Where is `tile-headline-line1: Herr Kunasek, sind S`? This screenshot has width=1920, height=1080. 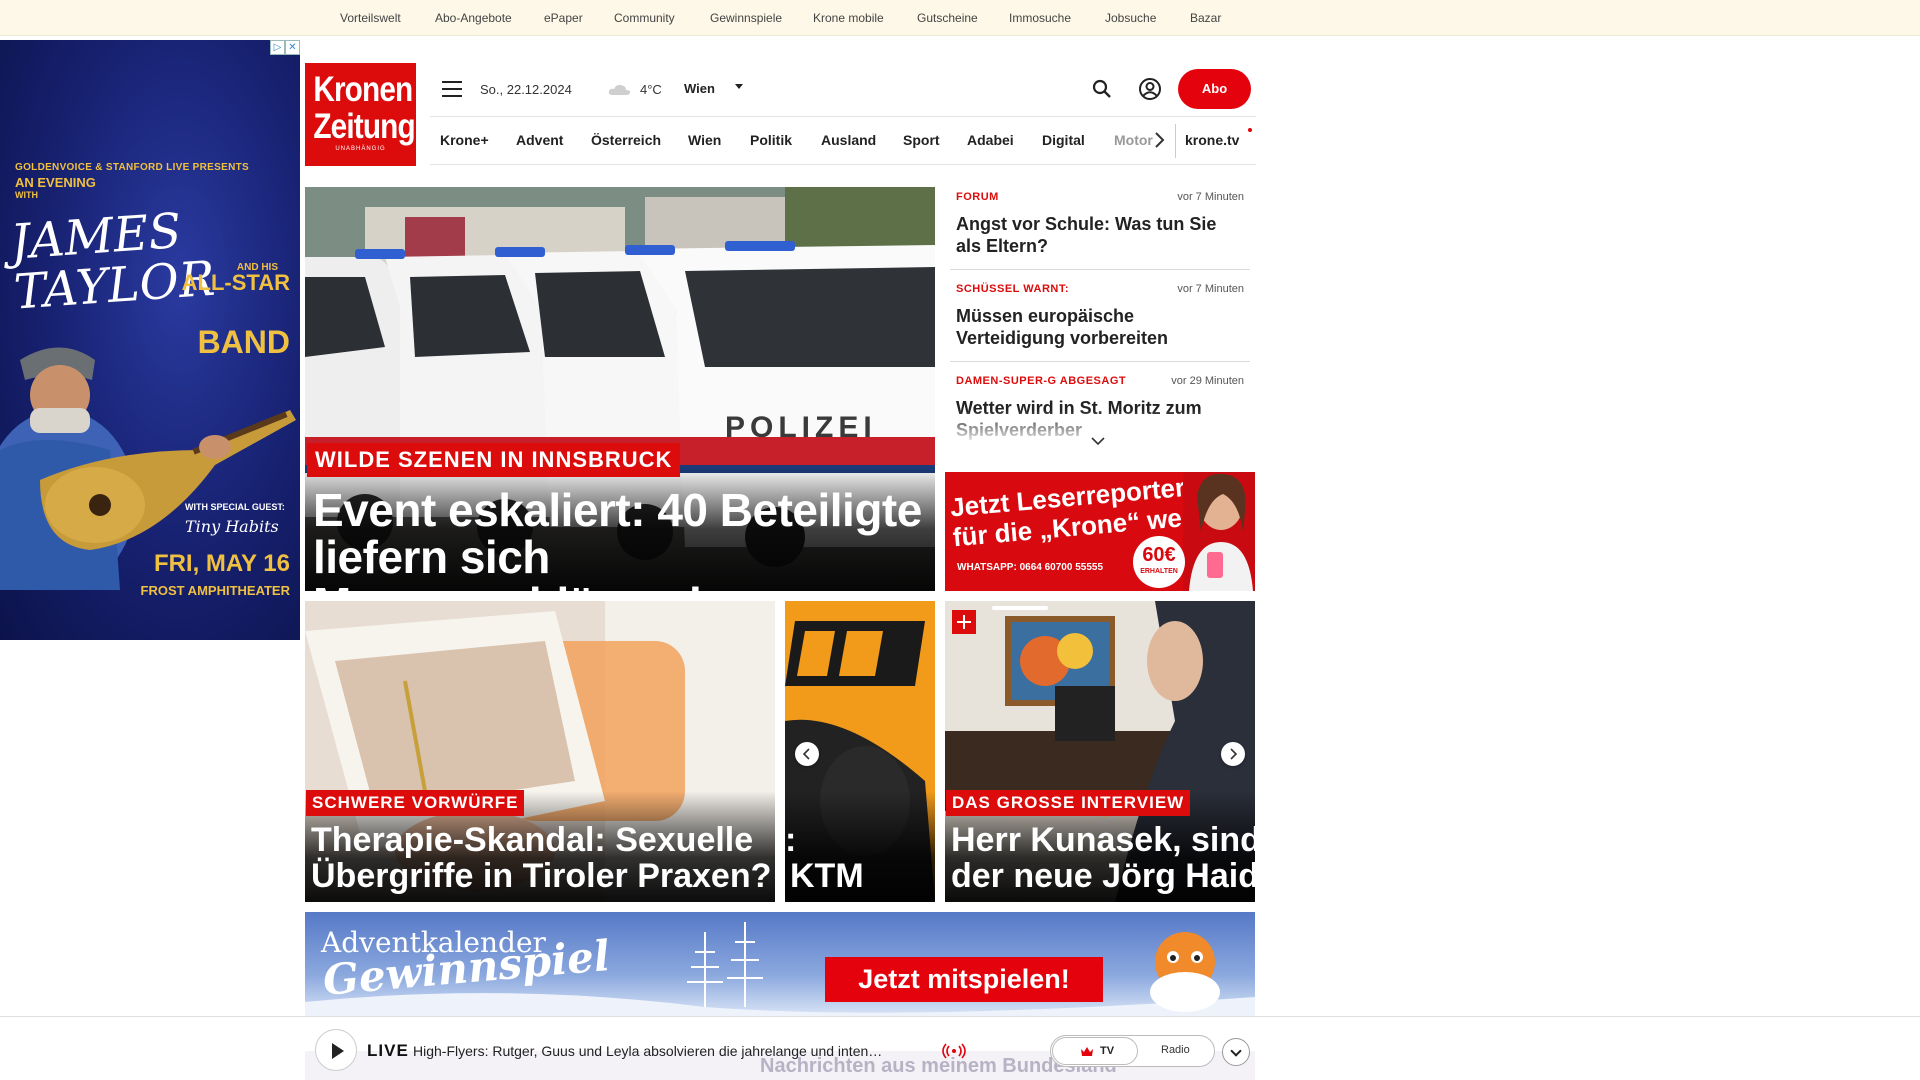 tile-headline-line1: Herr Kunasek, sind S is located at coordinates (1103, 840).